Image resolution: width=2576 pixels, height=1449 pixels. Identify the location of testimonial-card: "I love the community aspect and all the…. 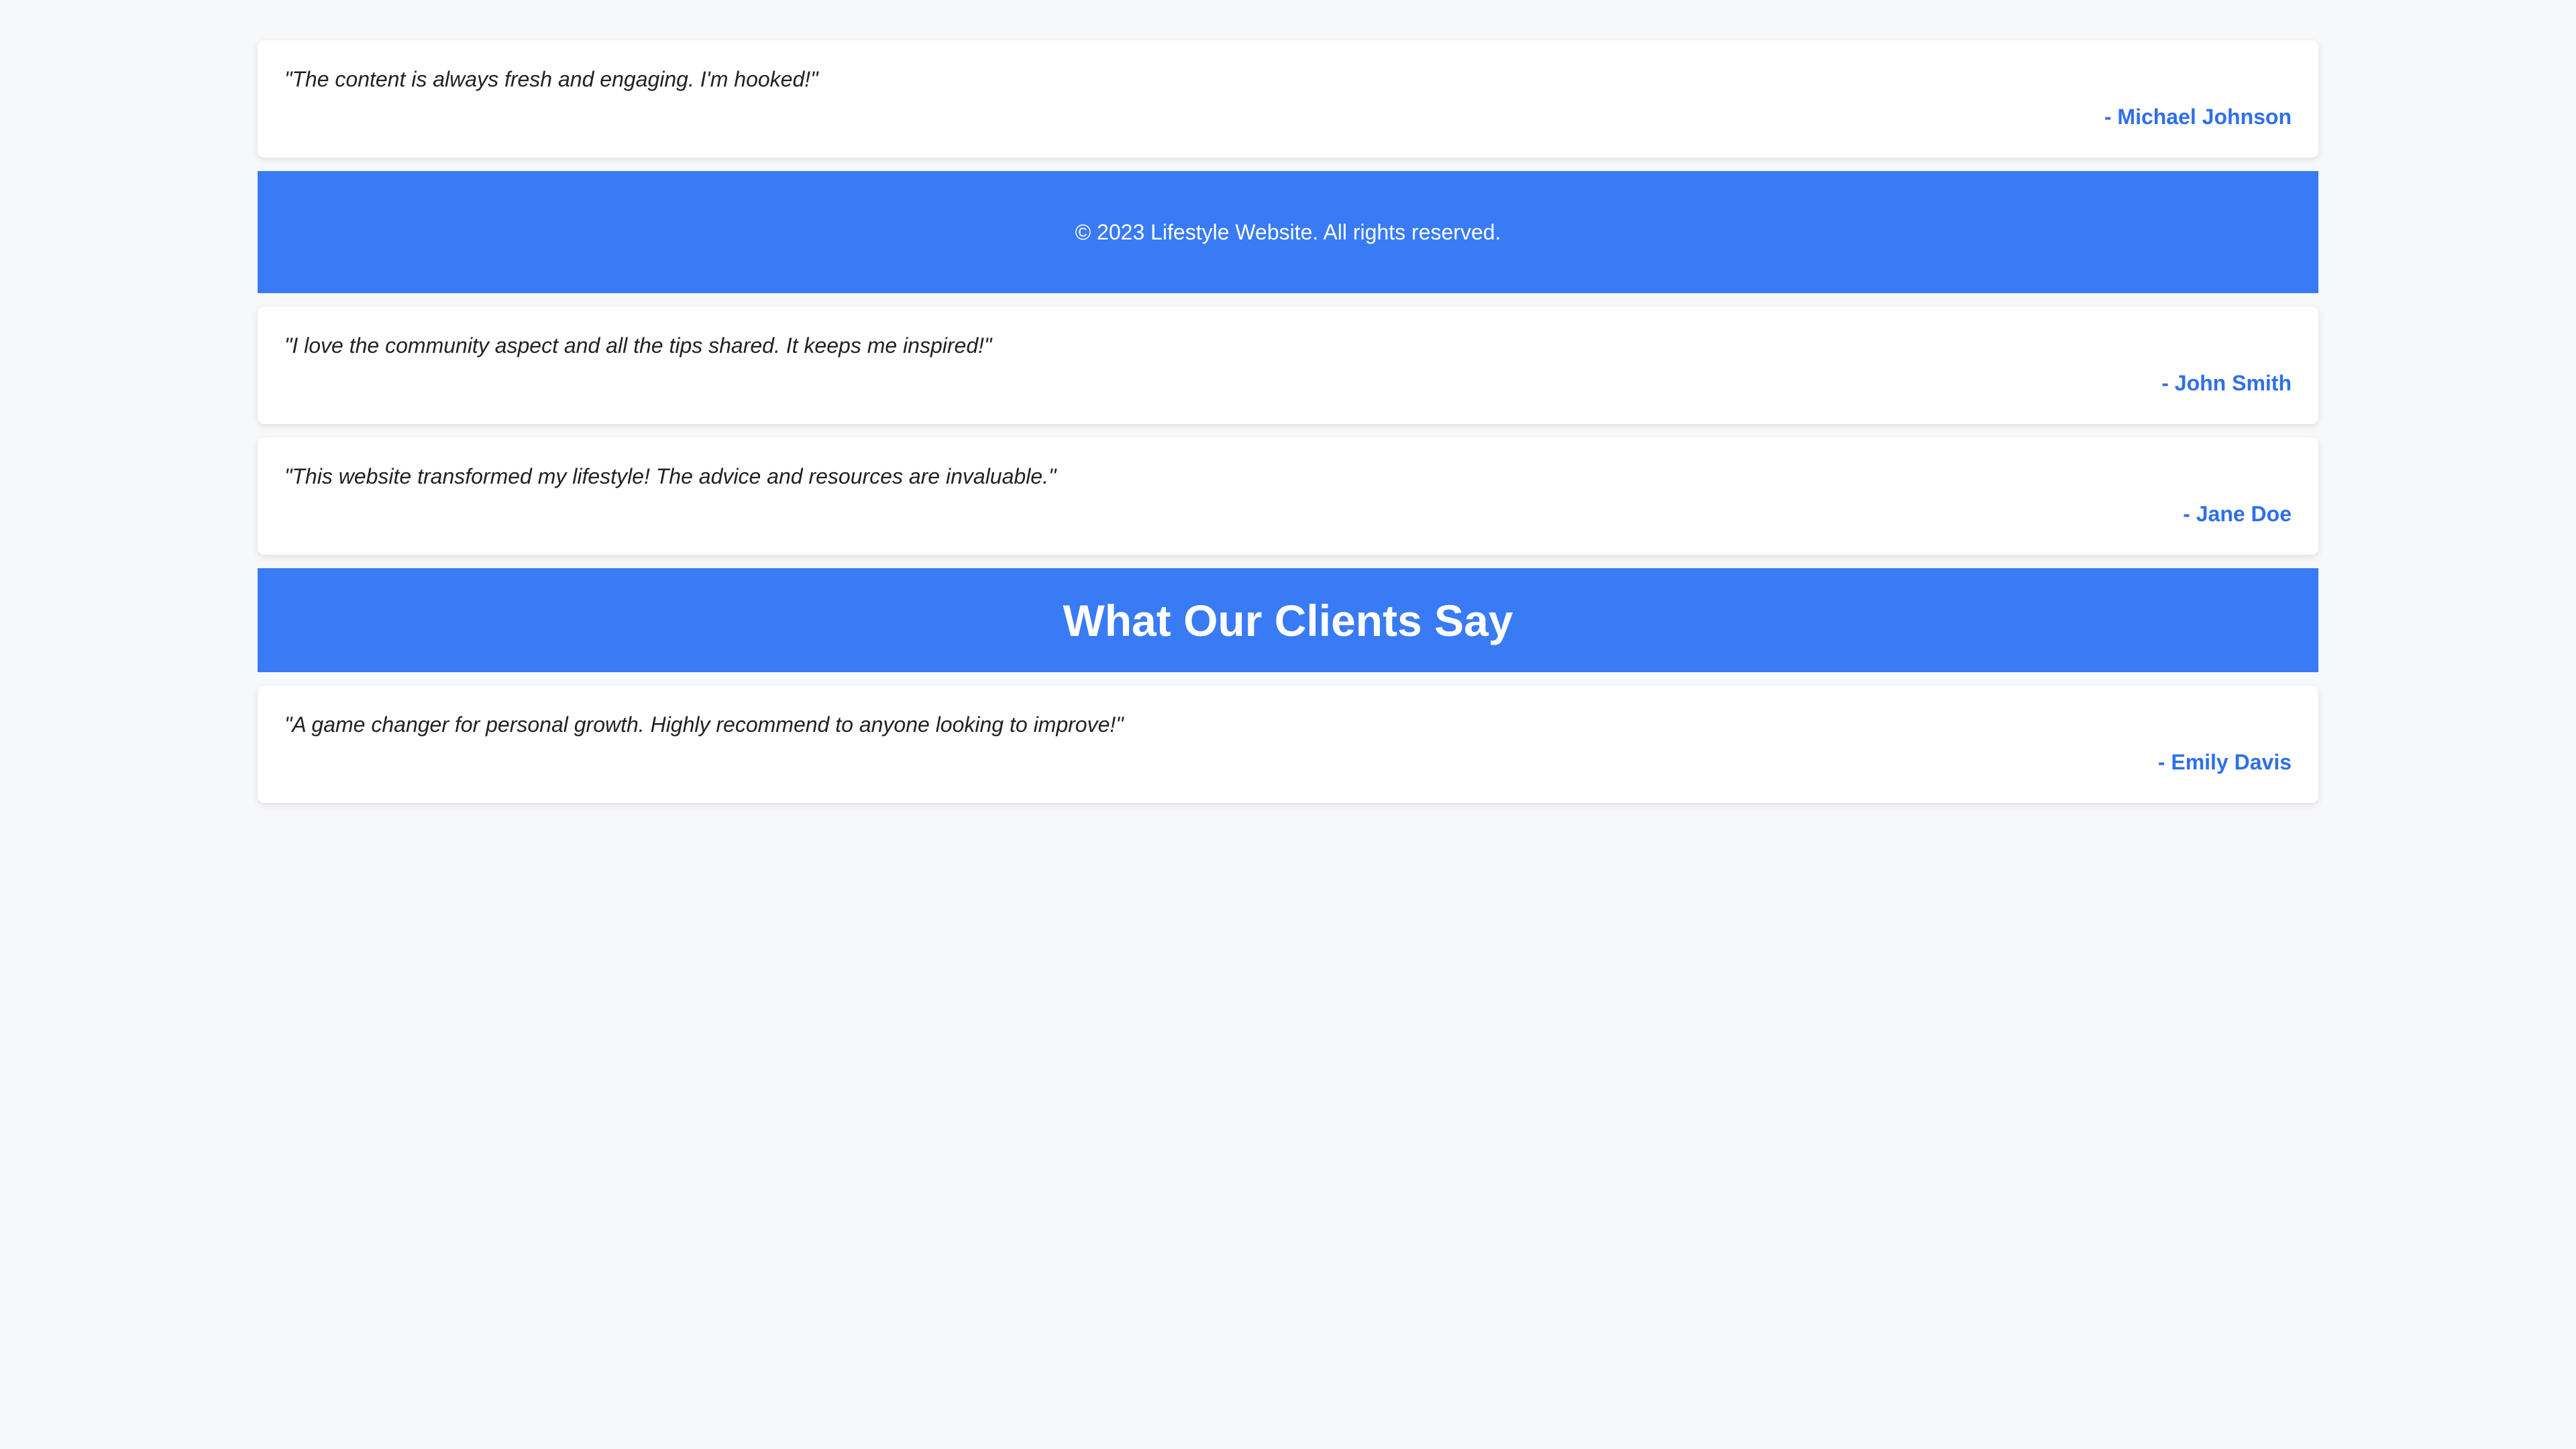
(1288, 365).